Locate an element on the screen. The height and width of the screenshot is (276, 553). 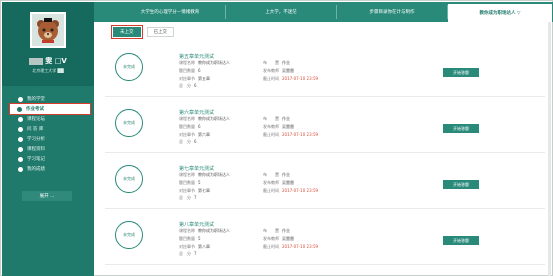
sidebar-item-grades: 我的成绩 is located at coordinates (48, 169).